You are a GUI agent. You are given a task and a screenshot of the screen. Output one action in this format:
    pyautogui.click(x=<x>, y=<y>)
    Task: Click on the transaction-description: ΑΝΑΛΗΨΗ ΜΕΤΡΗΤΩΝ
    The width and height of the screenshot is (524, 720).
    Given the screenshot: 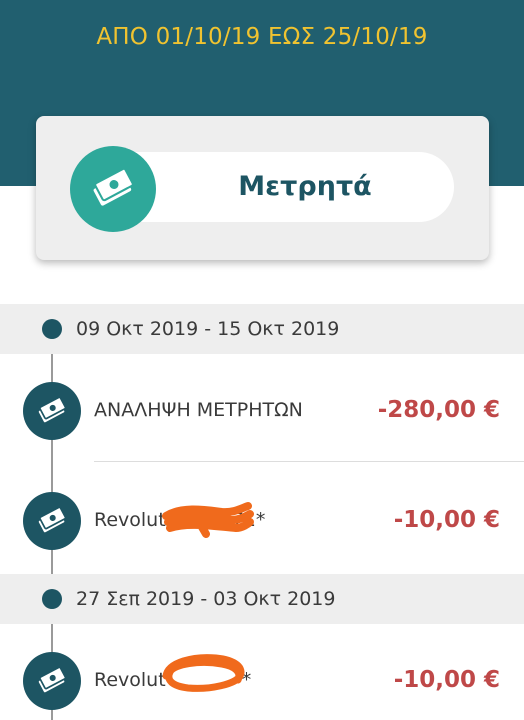 What is the action you would take?
    pyautogui.click(x=198, y=410)
    